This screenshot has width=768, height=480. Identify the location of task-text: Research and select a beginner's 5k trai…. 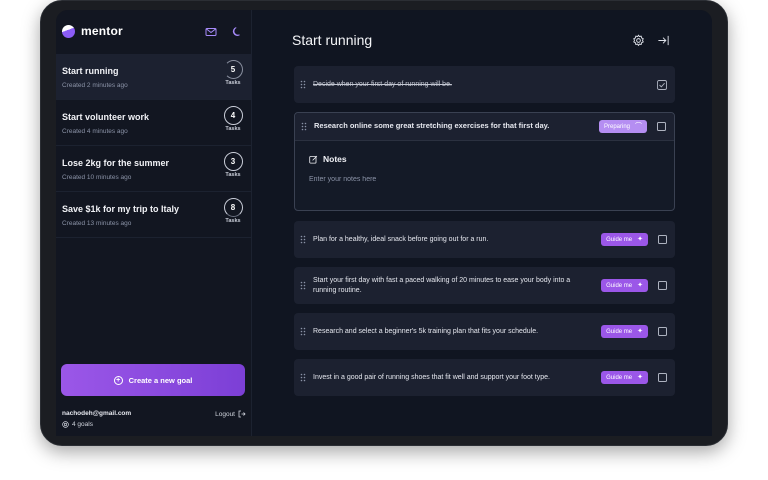
(426, 331).